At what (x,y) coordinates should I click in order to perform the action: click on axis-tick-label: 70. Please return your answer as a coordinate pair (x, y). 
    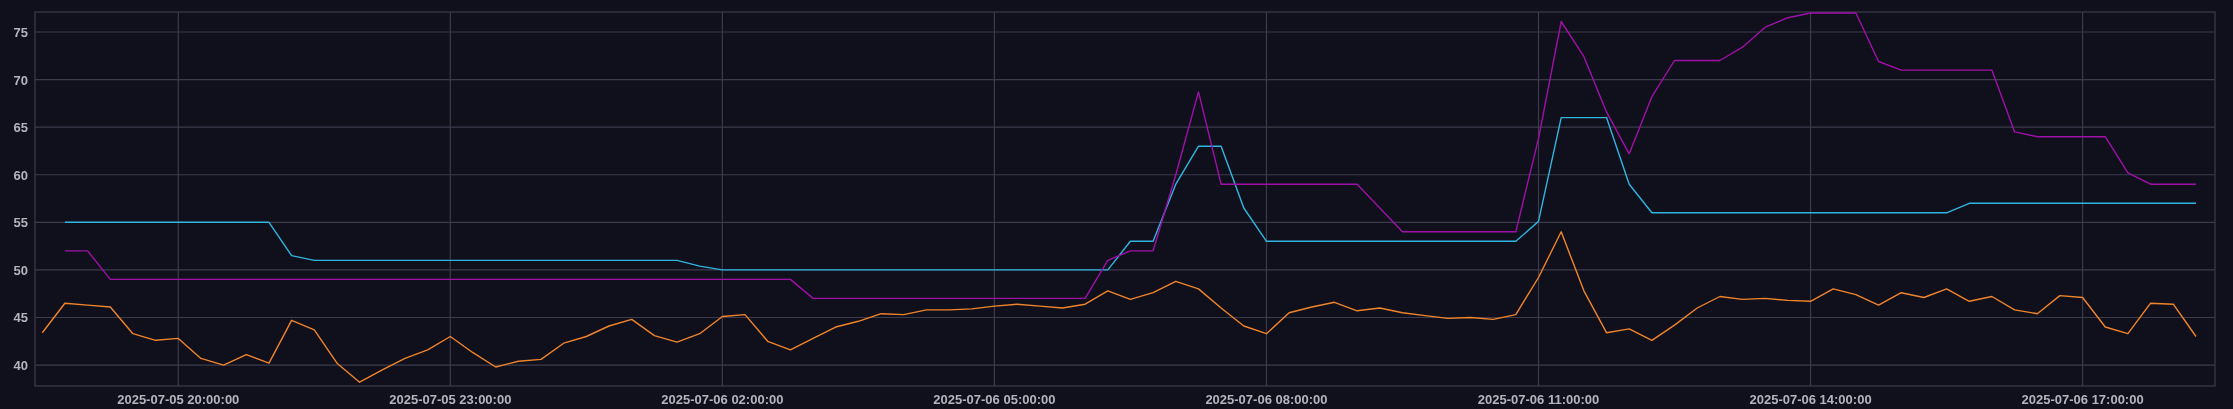
    Looking at the image, I should click on (20, 80).